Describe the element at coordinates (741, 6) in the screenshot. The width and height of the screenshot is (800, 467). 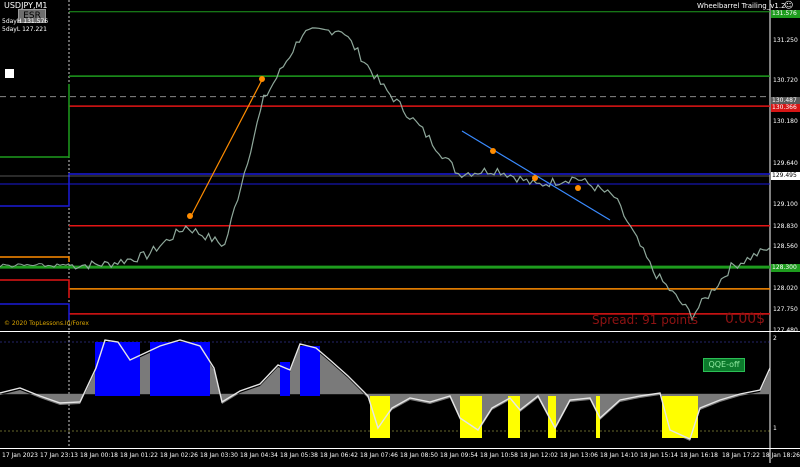
I see `expert-advisor-name: Wheelbarrel Trailing_v1.2` at that location.